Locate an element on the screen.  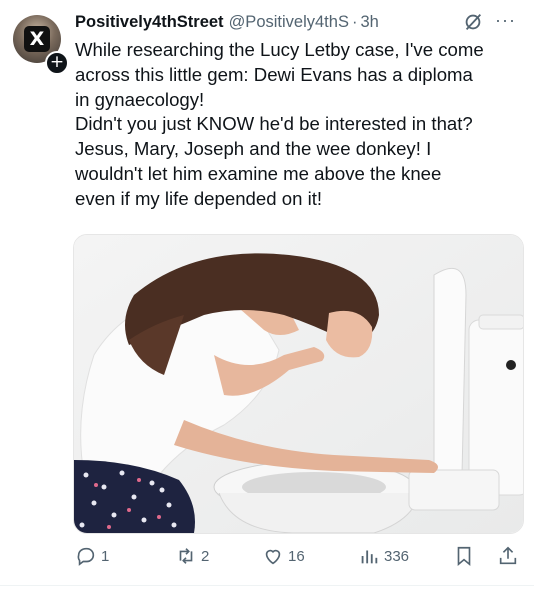
tweet-text-line: even if my life depended on it! is located at coordinates (199, 198).